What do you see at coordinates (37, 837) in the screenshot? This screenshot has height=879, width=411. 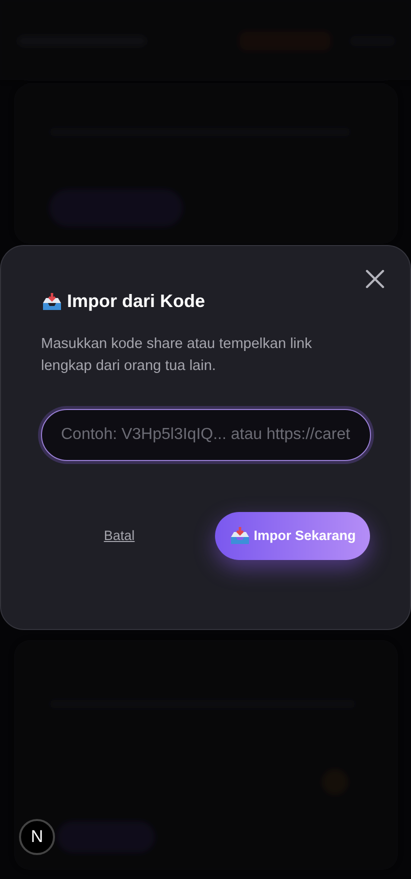 I see `dev-indicator-button: N` at bounding box center [37, 837].